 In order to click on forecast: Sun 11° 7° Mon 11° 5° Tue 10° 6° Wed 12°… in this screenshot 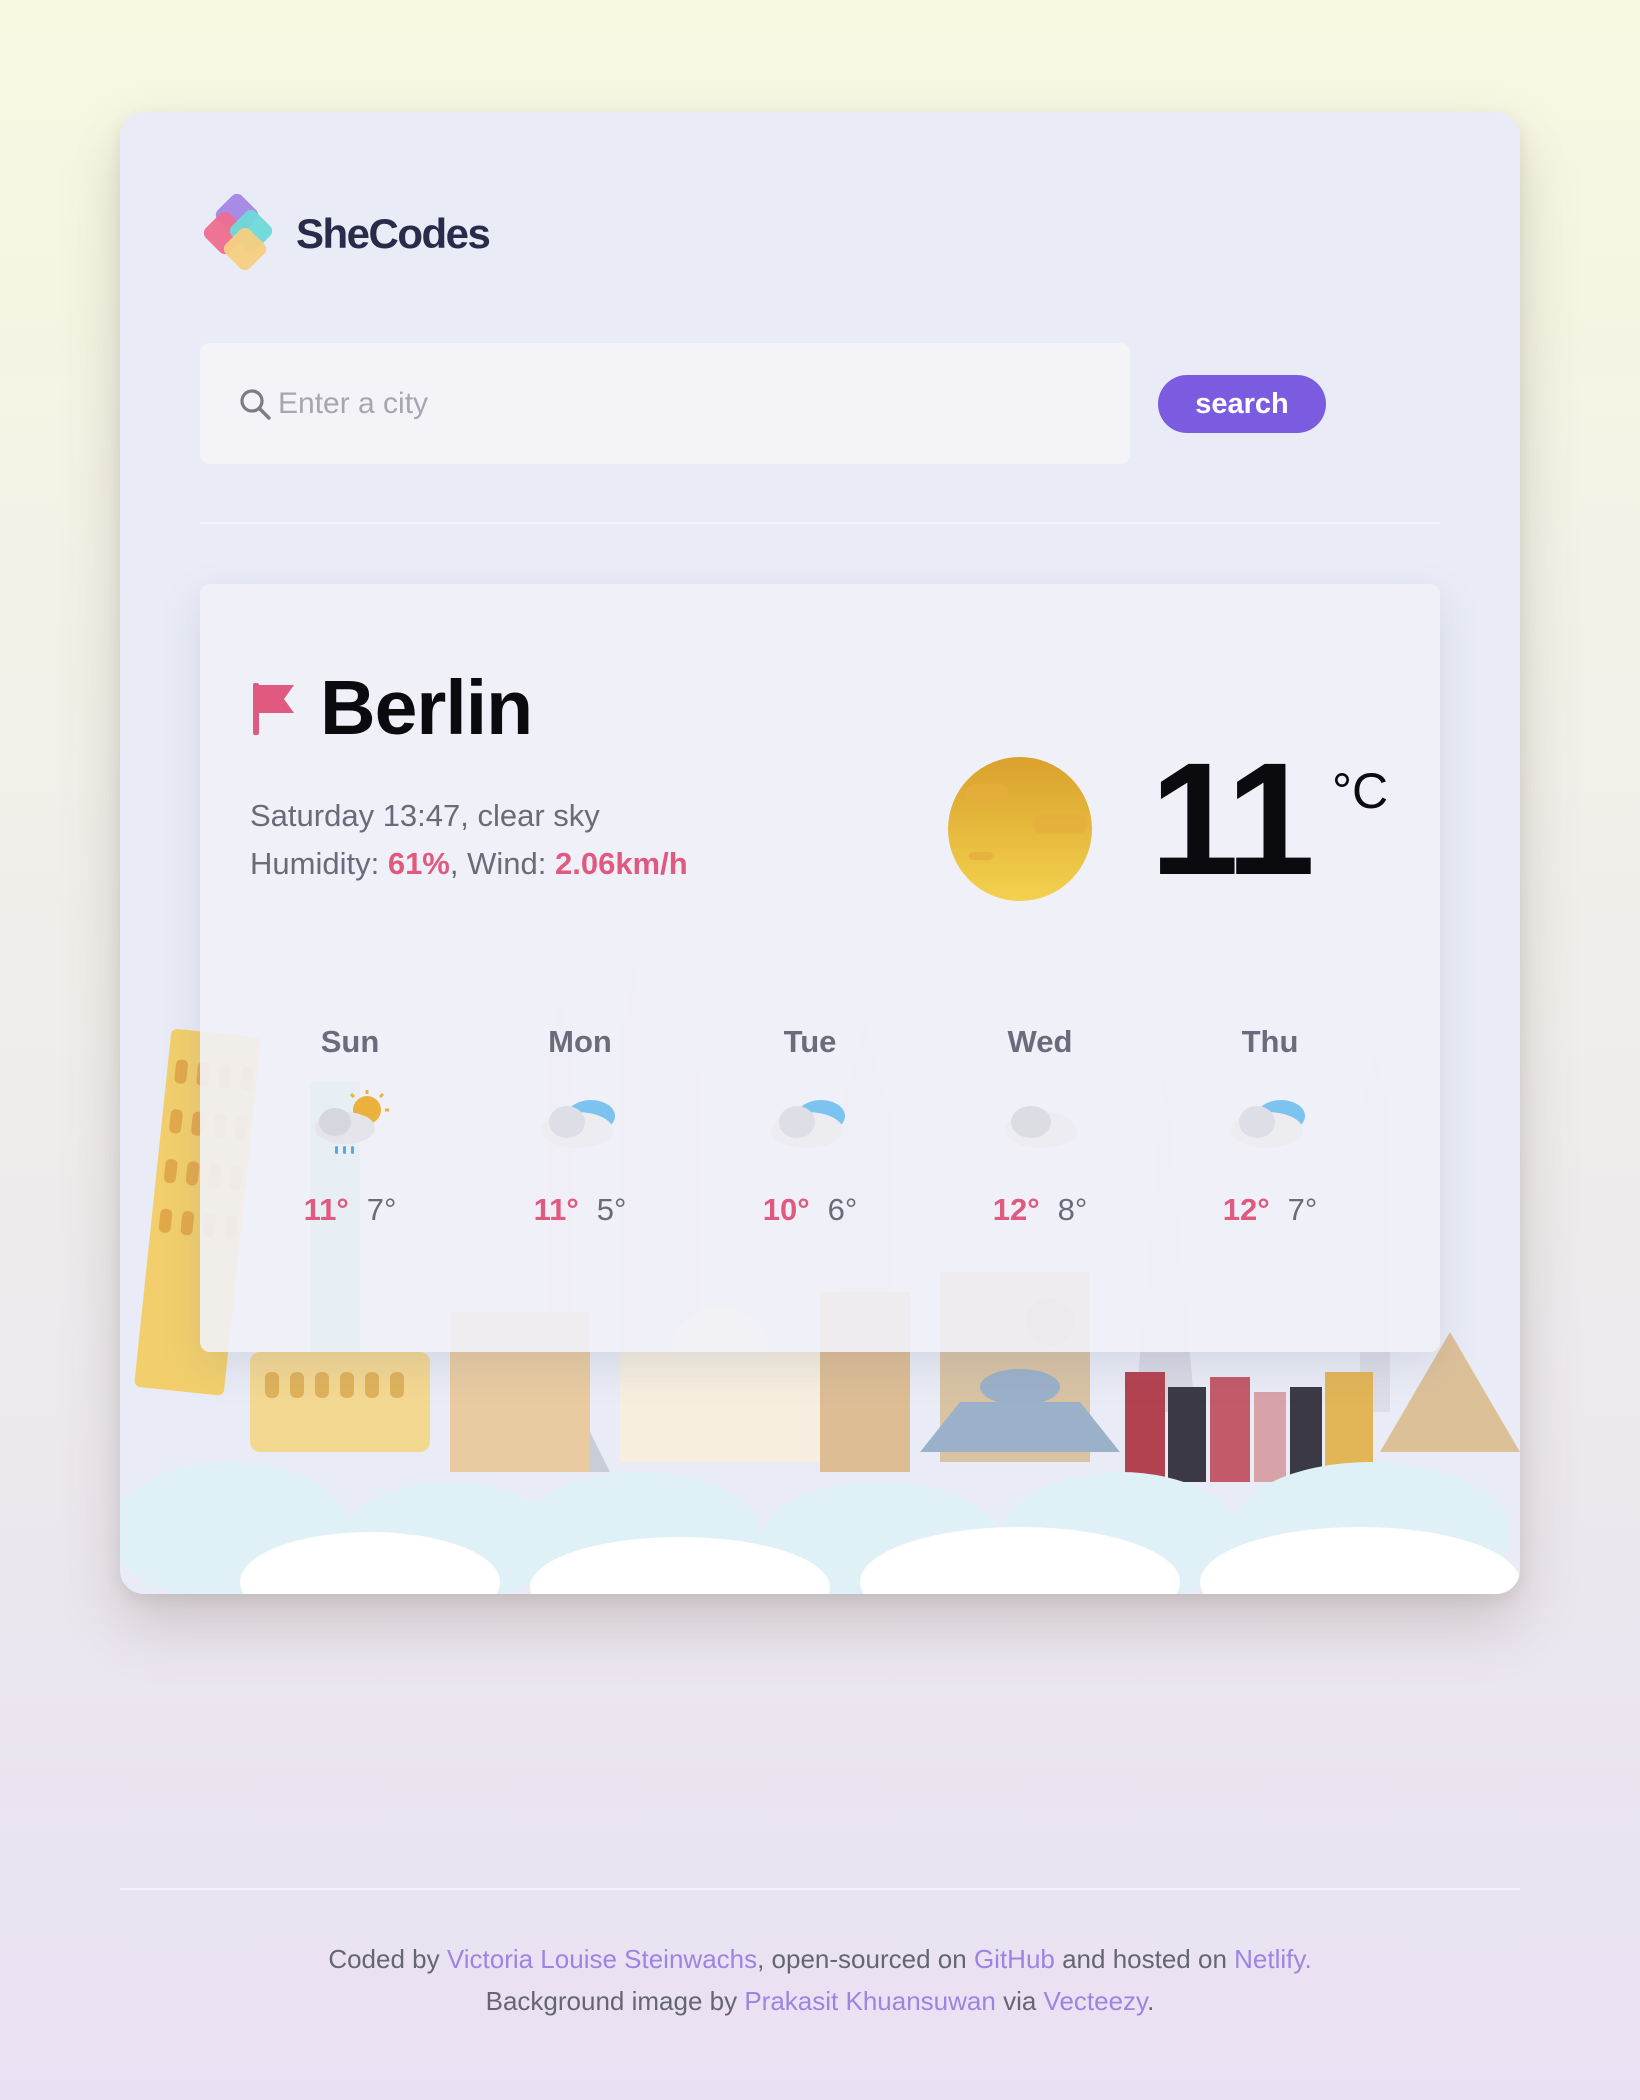, I will do `click(830, 1144)`.